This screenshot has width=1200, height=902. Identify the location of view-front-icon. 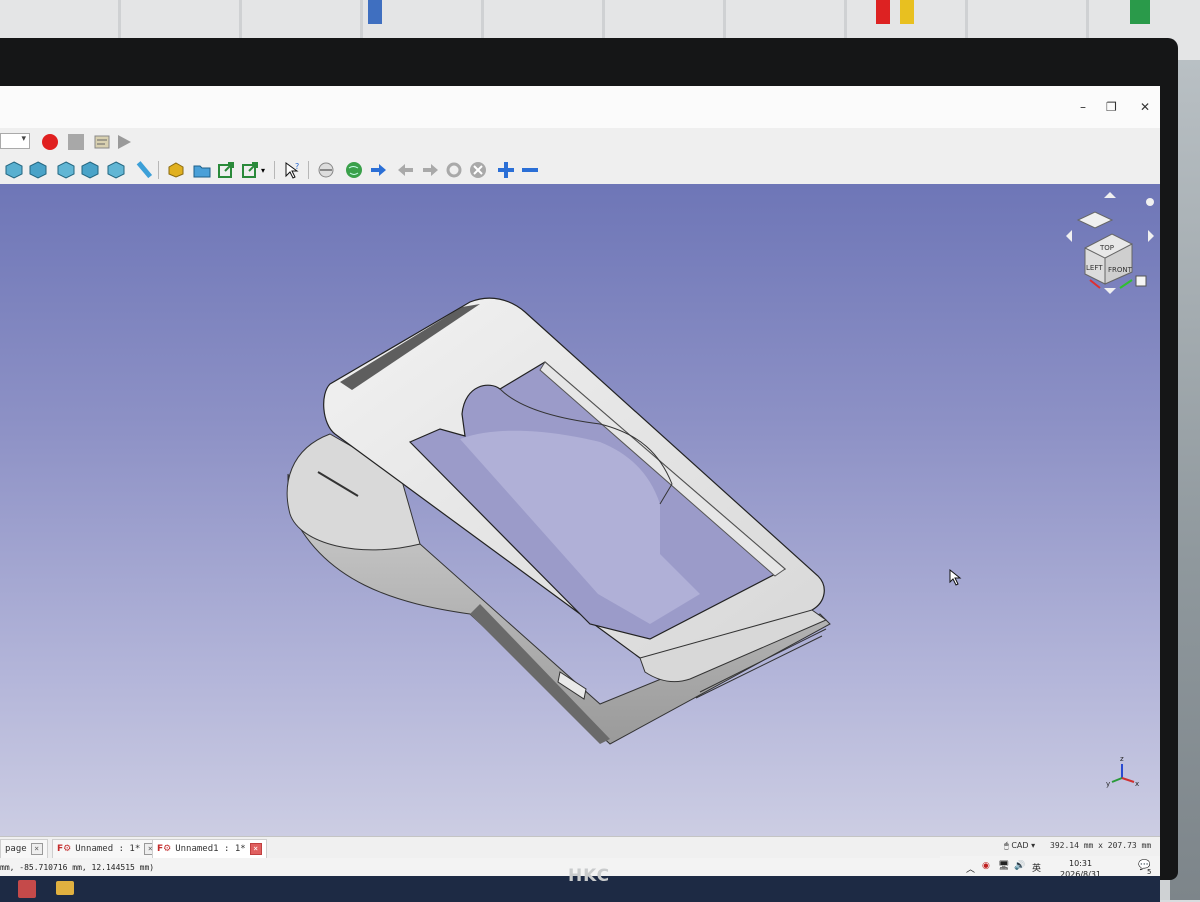
(38, 170).